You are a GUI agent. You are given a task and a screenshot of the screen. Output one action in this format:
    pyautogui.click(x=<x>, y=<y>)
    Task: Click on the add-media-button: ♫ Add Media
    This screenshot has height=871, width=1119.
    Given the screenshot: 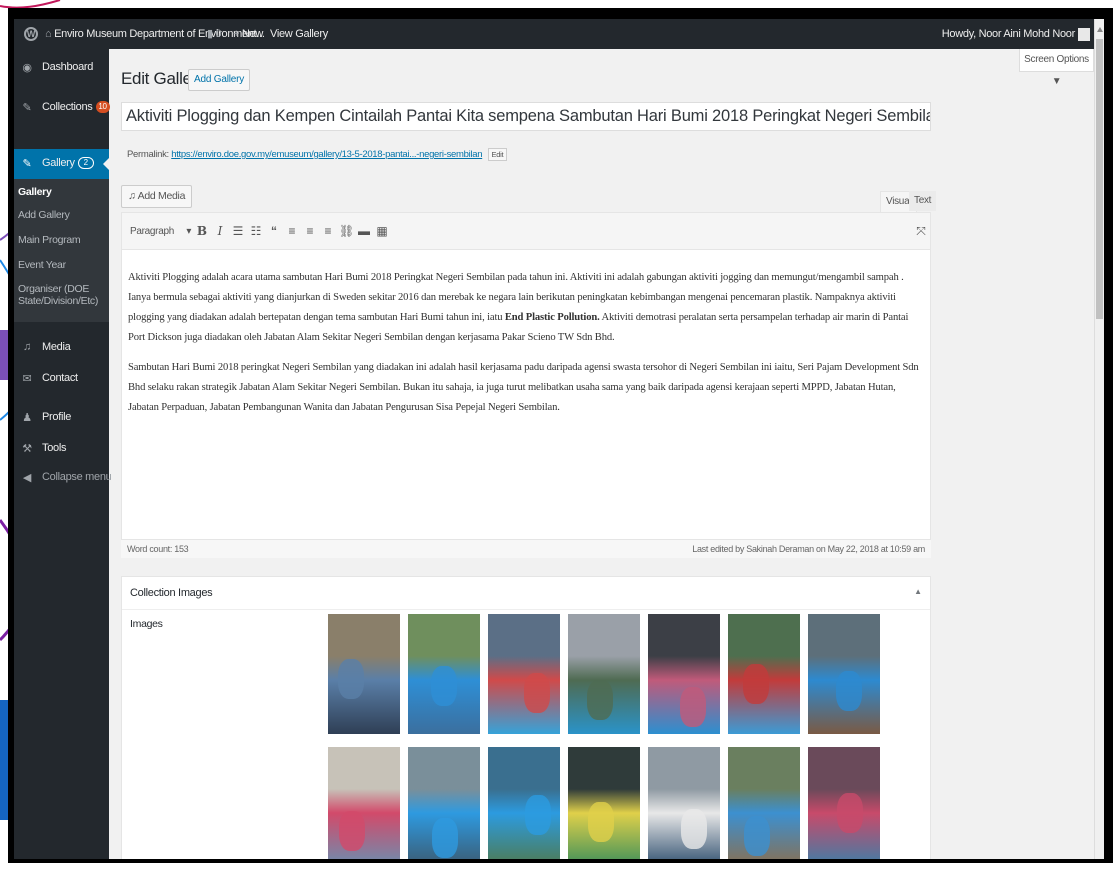 What is the action you would take?
    pyautogui.click(x=157, y=196)
    